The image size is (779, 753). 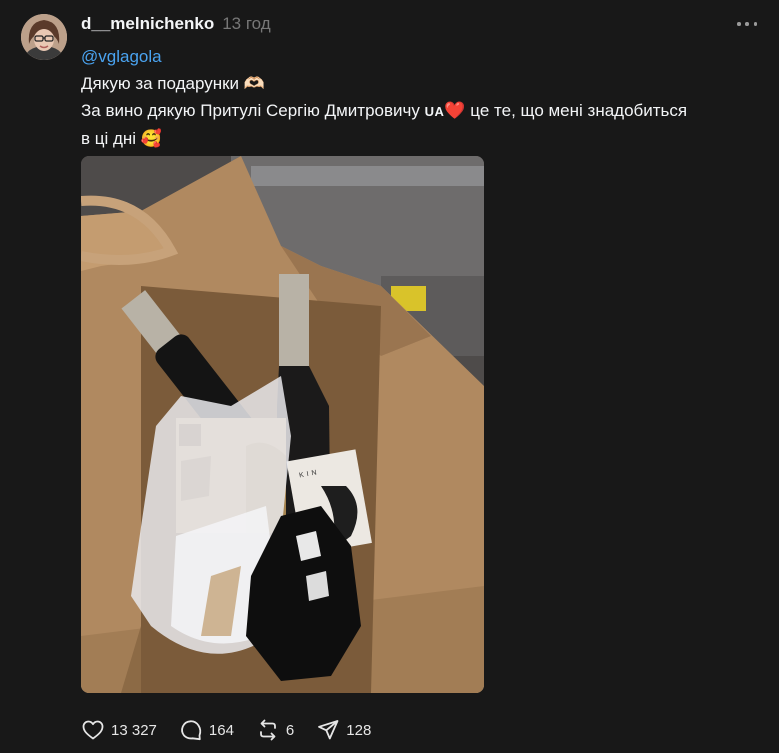 What do you see at coordinates (109, 138) in the screenshot?
I see `text-line-3-content: в ці дні` at bounding box center [109, 138].